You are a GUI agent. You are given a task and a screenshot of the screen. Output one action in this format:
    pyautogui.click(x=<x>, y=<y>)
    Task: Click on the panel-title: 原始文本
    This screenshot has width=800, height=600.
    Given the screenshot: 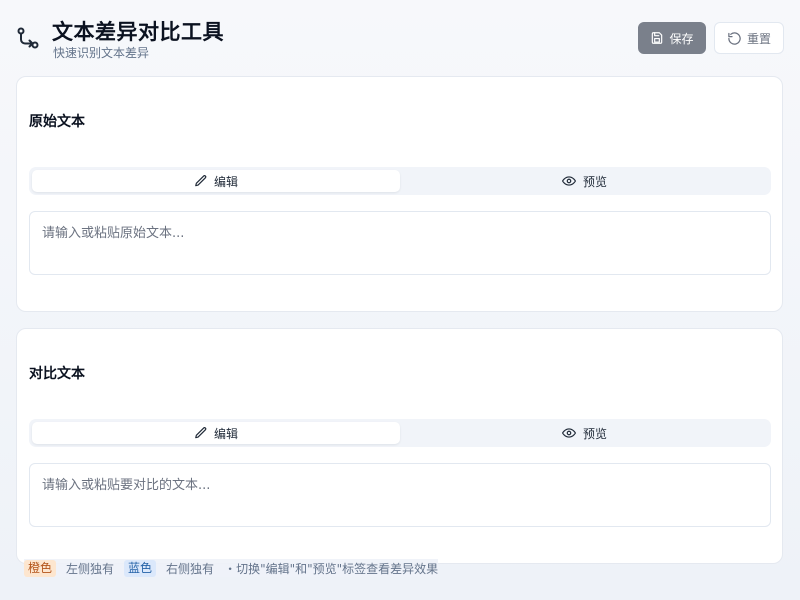 What is the action you would take?
    pyautogui.click(x=57, y=122)
    